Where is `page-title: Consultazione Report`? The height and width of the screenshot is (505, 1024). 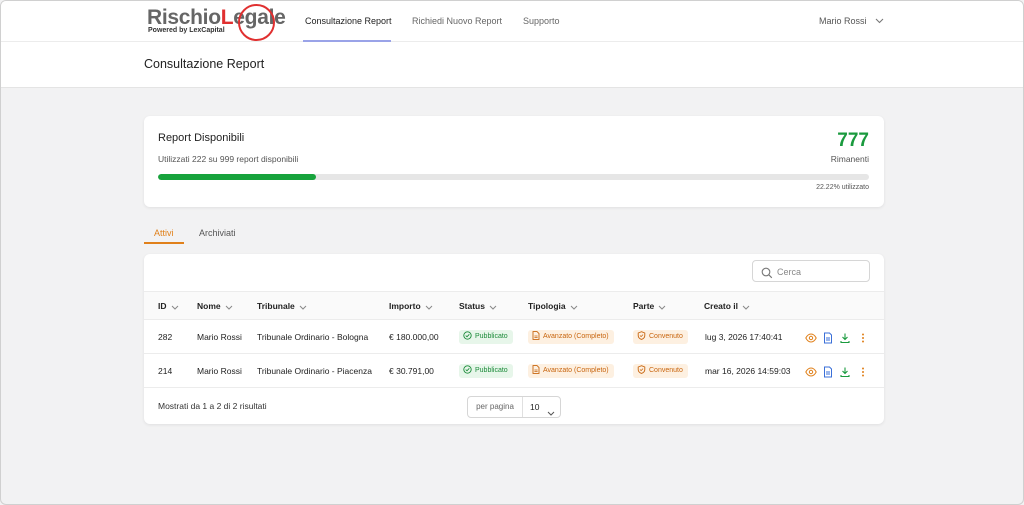
page-title: Consultazione Report is located at coordinates (204, 64).